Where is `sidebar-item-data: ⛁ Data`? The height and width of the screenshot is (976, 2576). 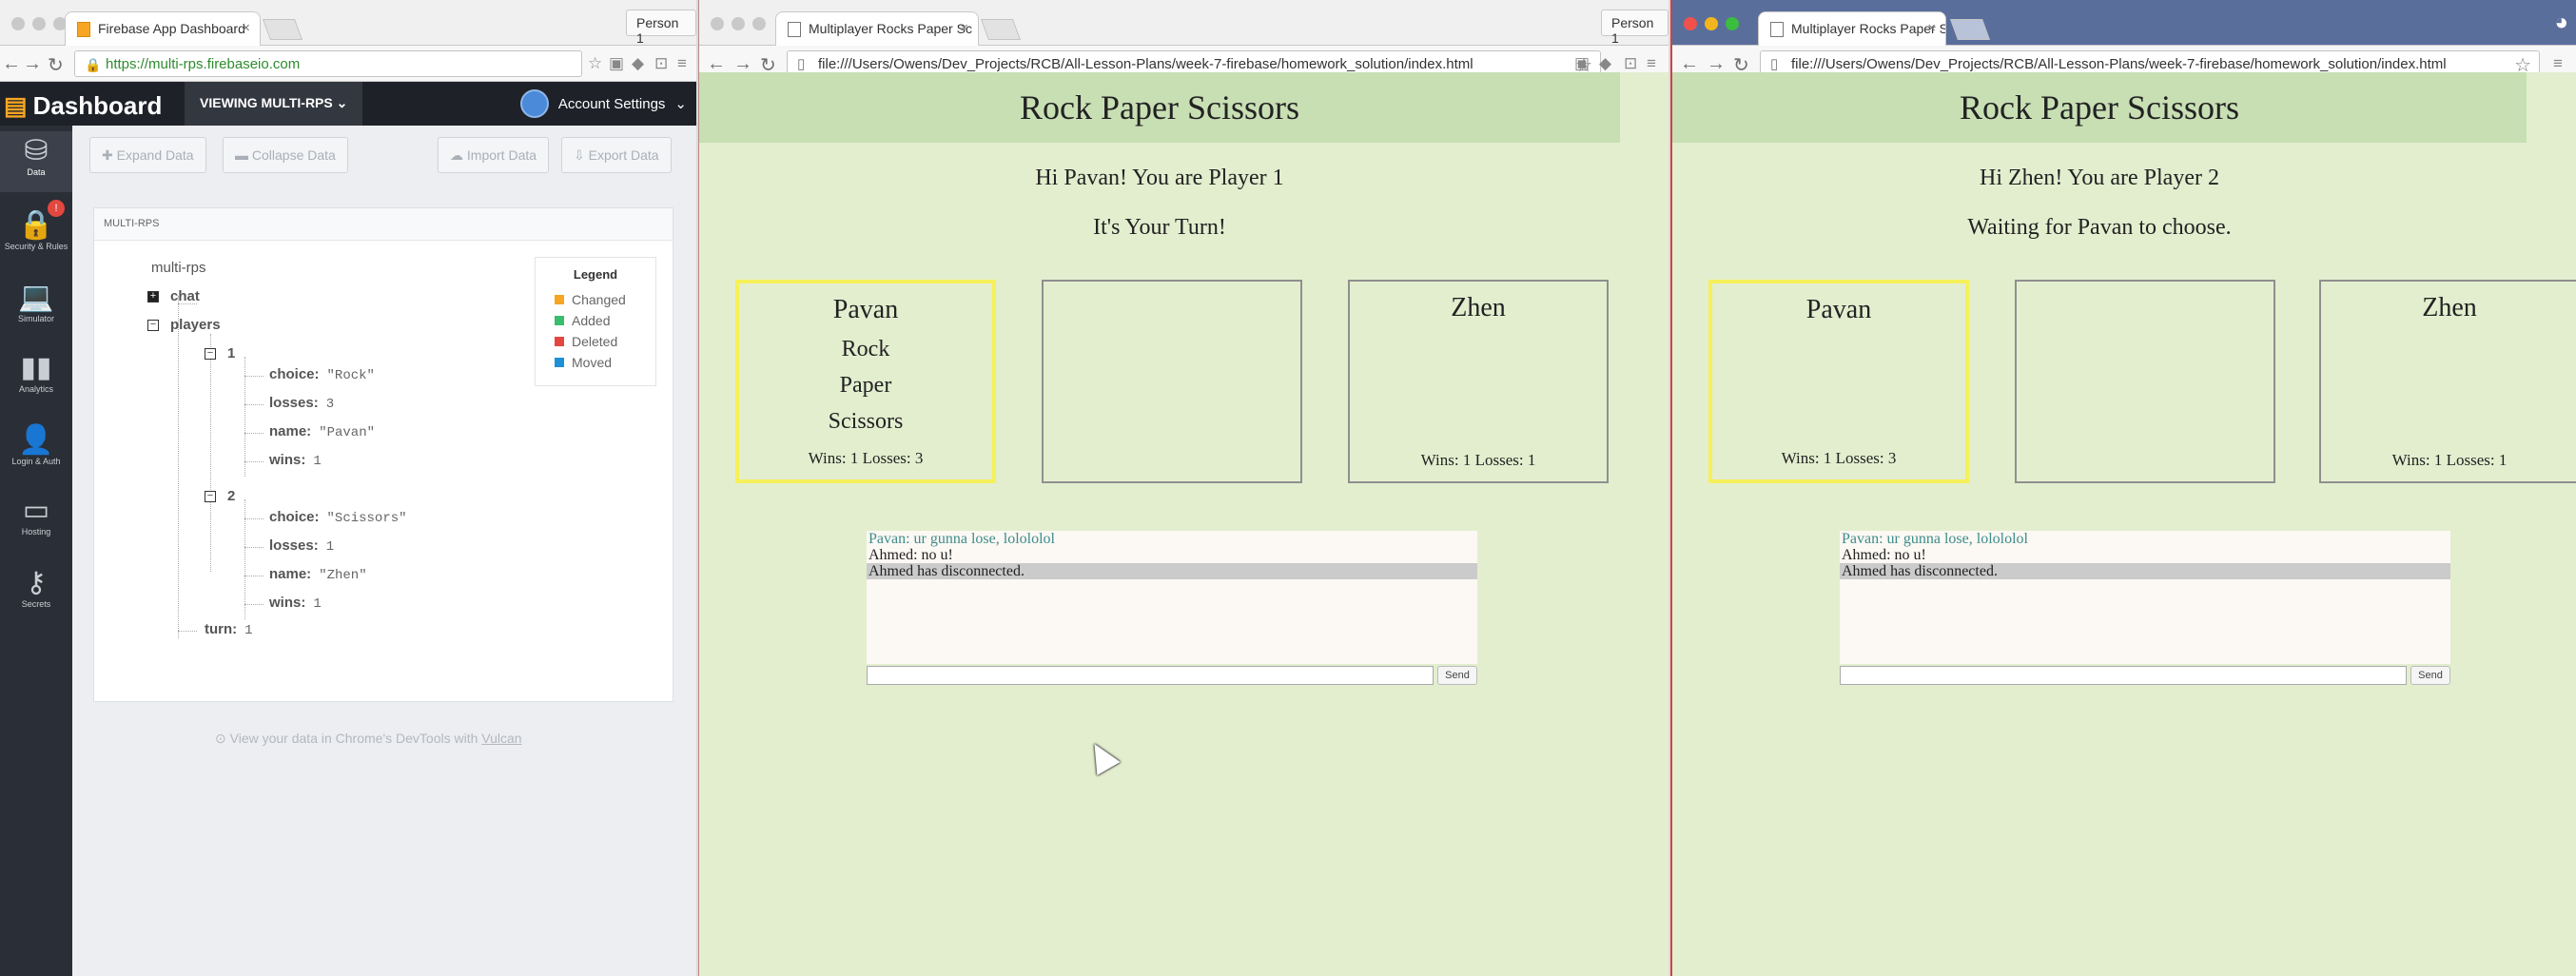
sidebar-item-data: ⛁ Data is located at coordinates (36, 161).